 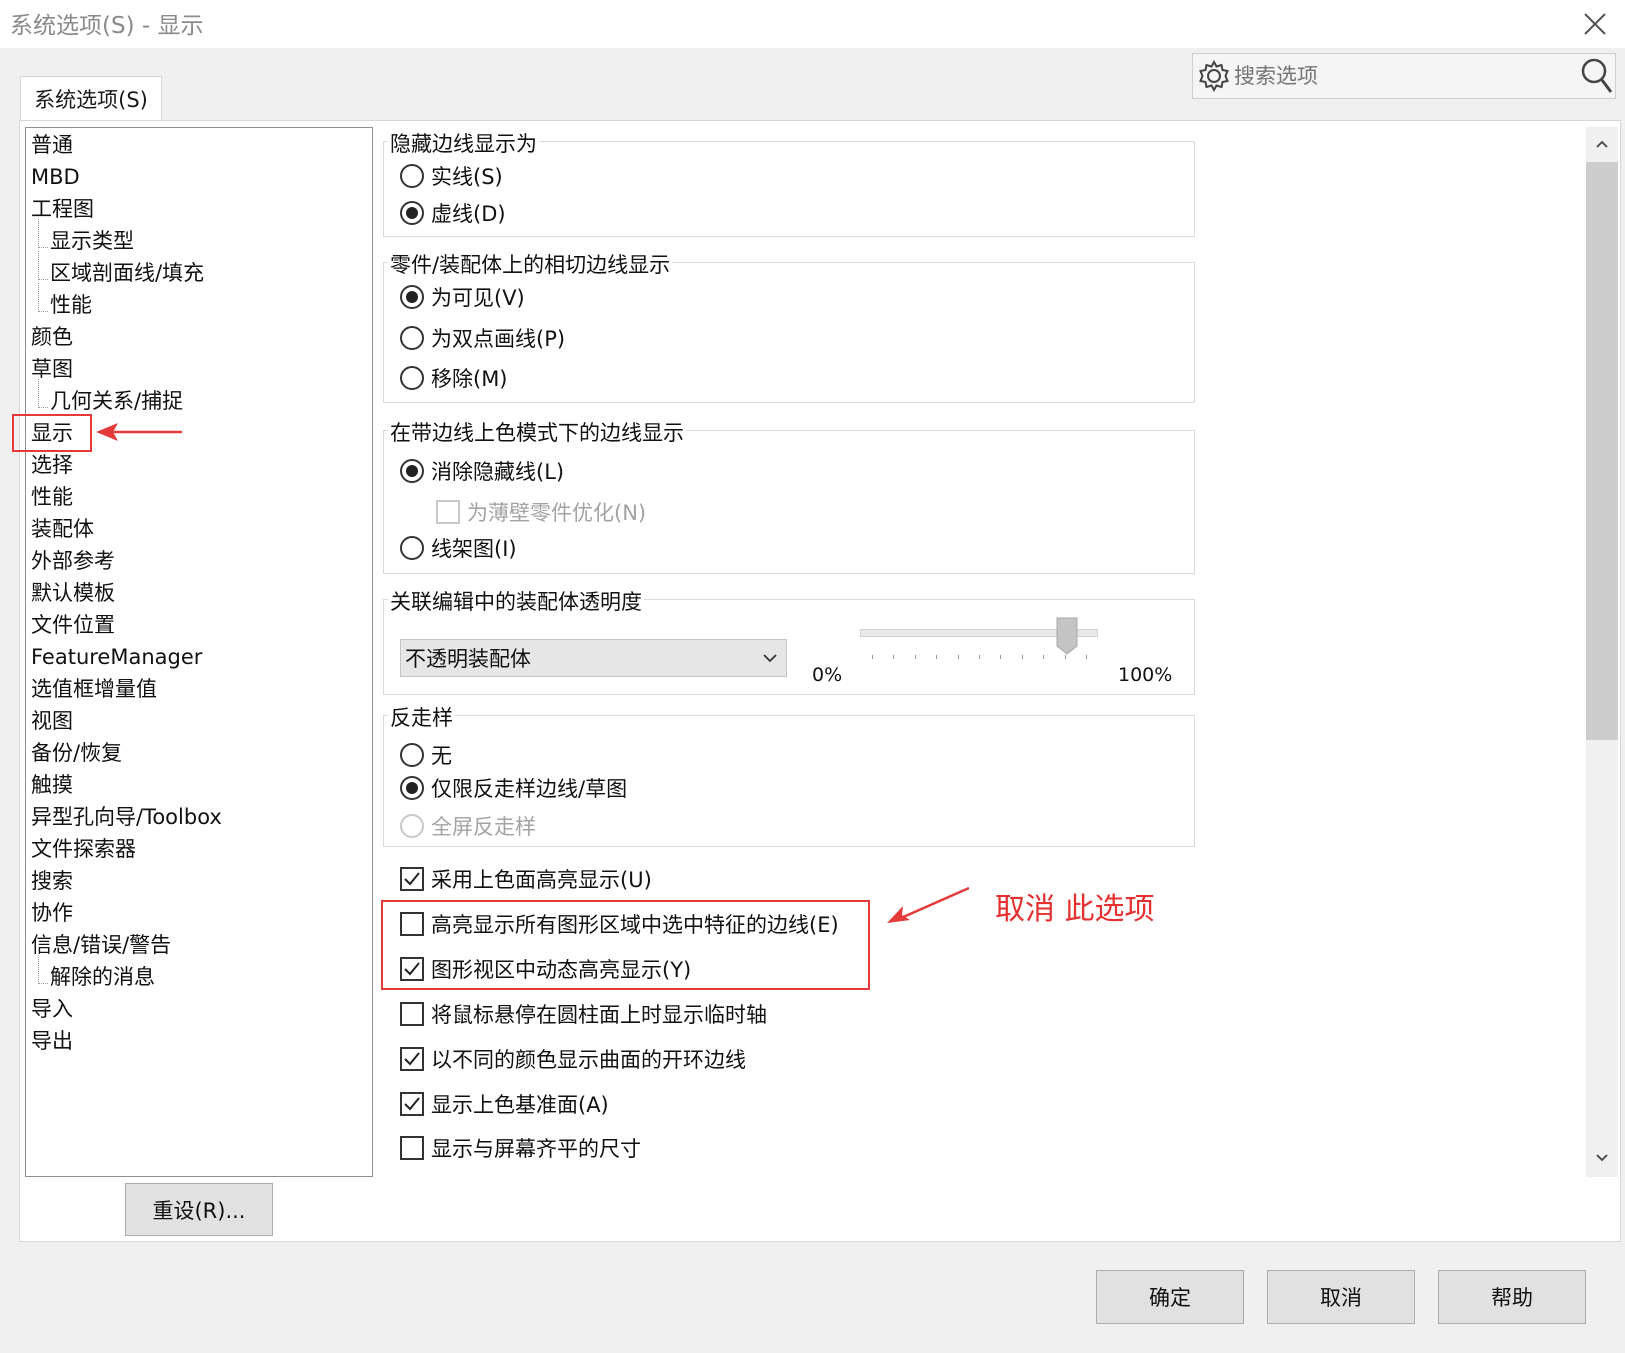 I want to click on tree-item: 视图, so click(x=52, y=721).